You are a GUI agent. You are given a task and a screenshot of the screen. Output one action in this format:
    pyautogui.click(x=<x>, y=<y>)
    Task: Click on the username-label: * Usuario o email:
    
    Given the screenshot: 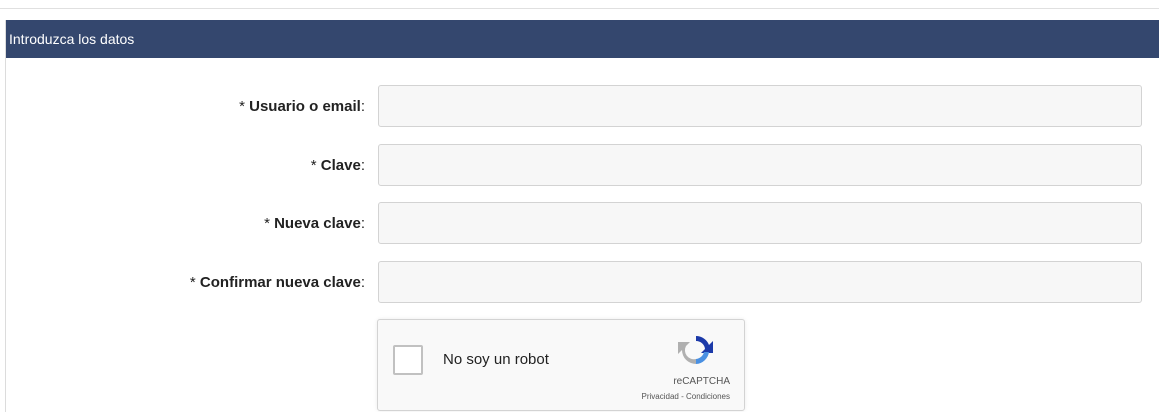 What is the action you would take?
    pyautogui.click(x=302, y=107)
    